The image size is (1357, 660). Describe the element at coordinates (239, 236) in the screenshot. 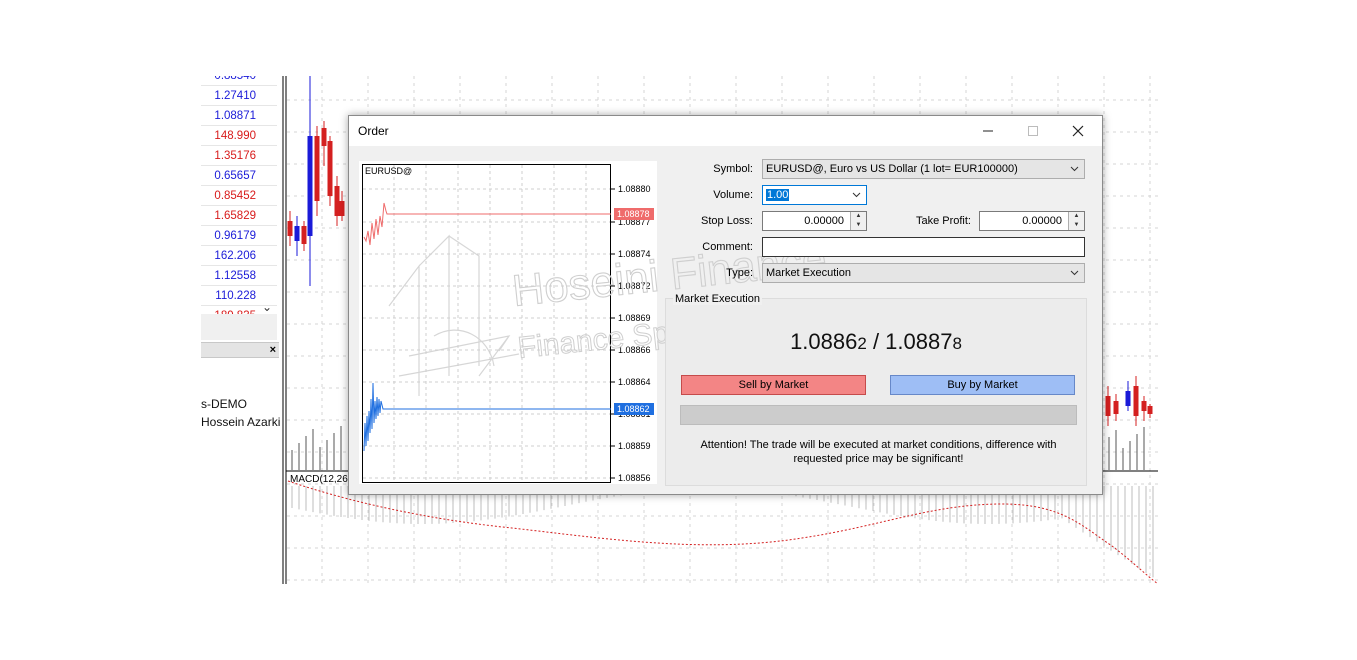

I see `quote-row: 0.96179` at that location.